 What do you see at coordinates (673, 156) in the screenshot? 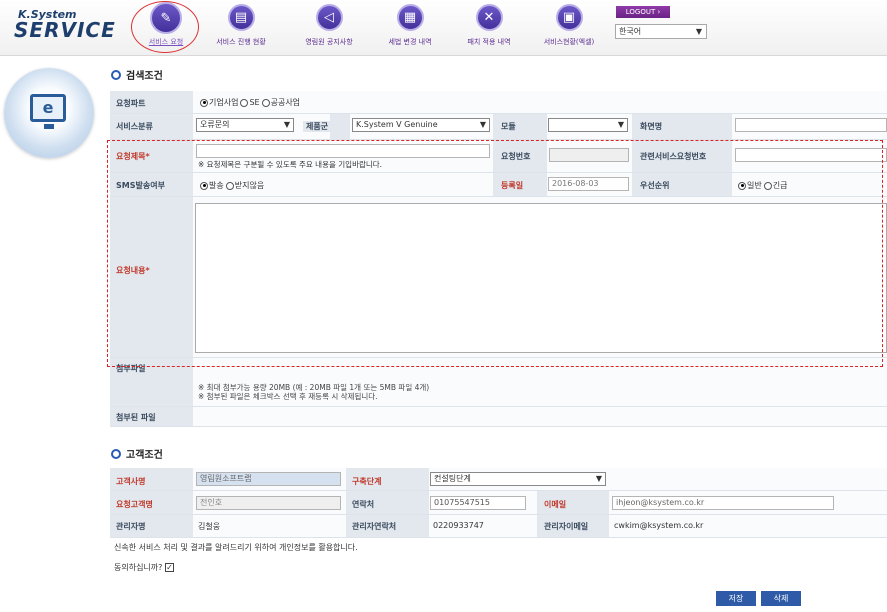
I see `related-no-label: 관련서비스요청번호` at bounding box center [673, 156].